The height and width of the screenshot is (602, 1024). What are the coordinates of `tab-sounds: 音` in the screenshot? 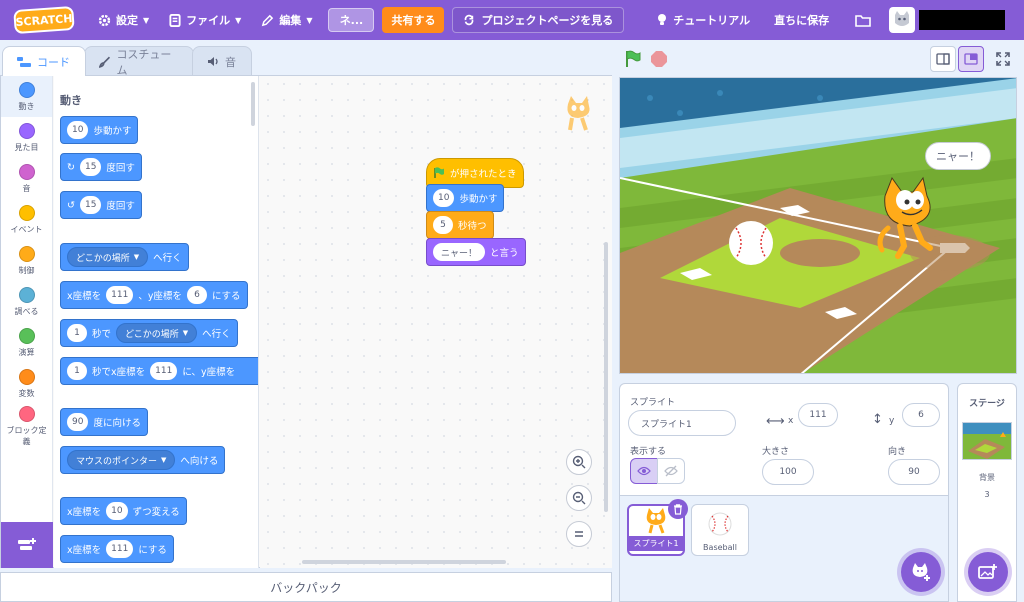 It's located at (222, 61).